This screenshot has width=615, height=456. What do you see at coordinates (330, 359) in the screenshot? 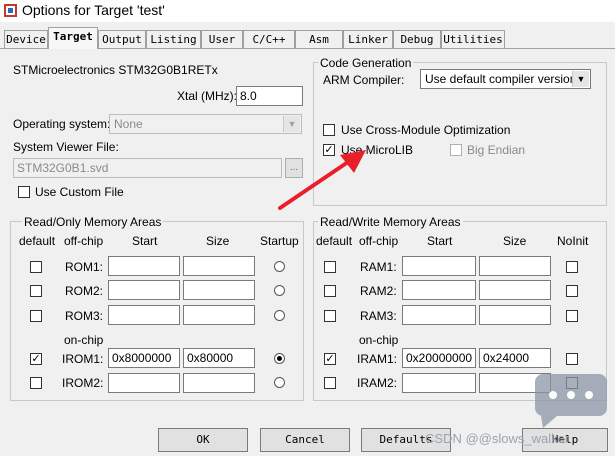
I see `iram1-default-checkbox: ✓` at bounding box center [330, 359].